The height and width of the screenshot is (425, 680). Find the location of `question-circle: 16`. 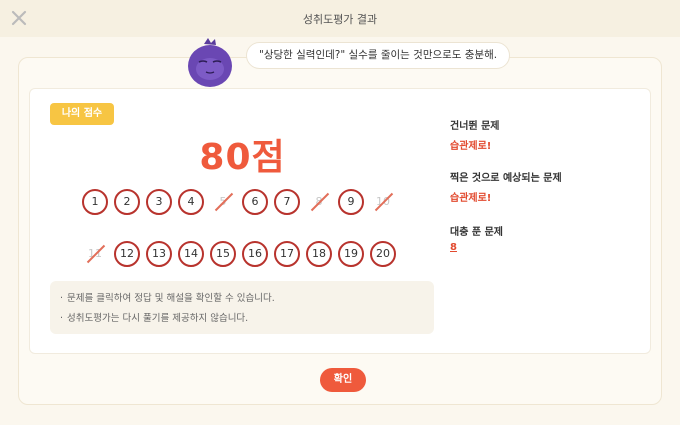

question-circle: 16 is located at coordinates (255, 254).